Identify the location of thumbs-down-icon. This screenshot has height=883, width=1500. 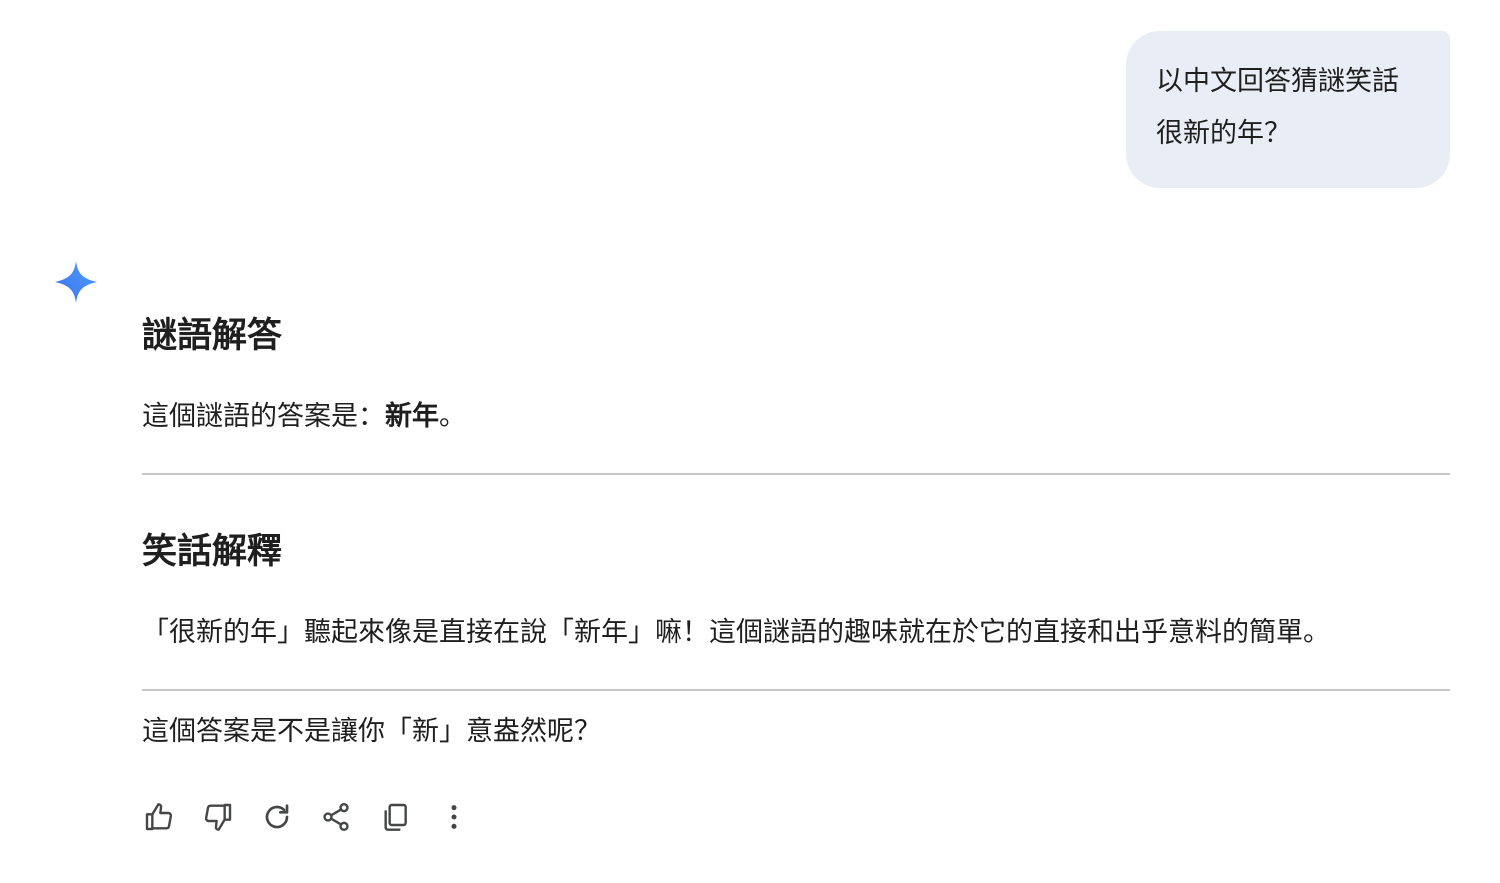
(218, 817).